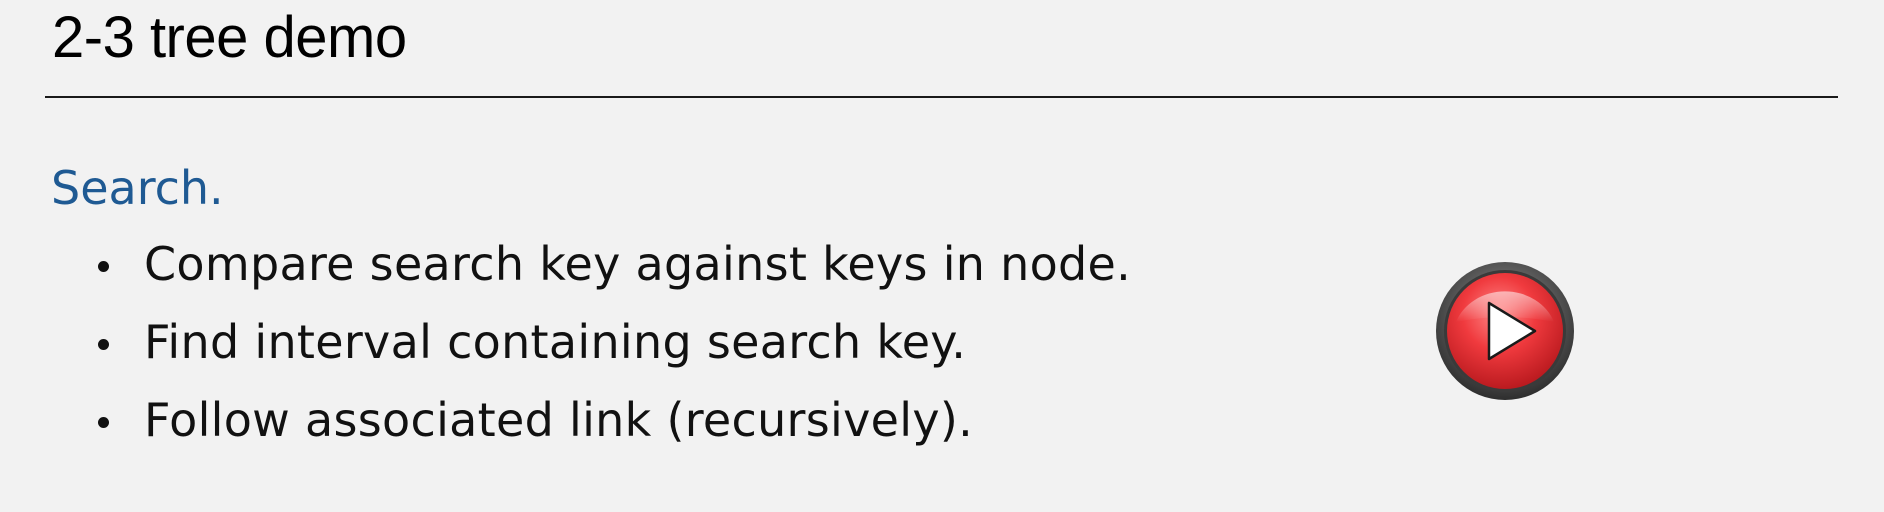 This screenshot has height=512, width=1884. I want to click on bullet-text: Compare search key against keys in node., so click(638, 264).